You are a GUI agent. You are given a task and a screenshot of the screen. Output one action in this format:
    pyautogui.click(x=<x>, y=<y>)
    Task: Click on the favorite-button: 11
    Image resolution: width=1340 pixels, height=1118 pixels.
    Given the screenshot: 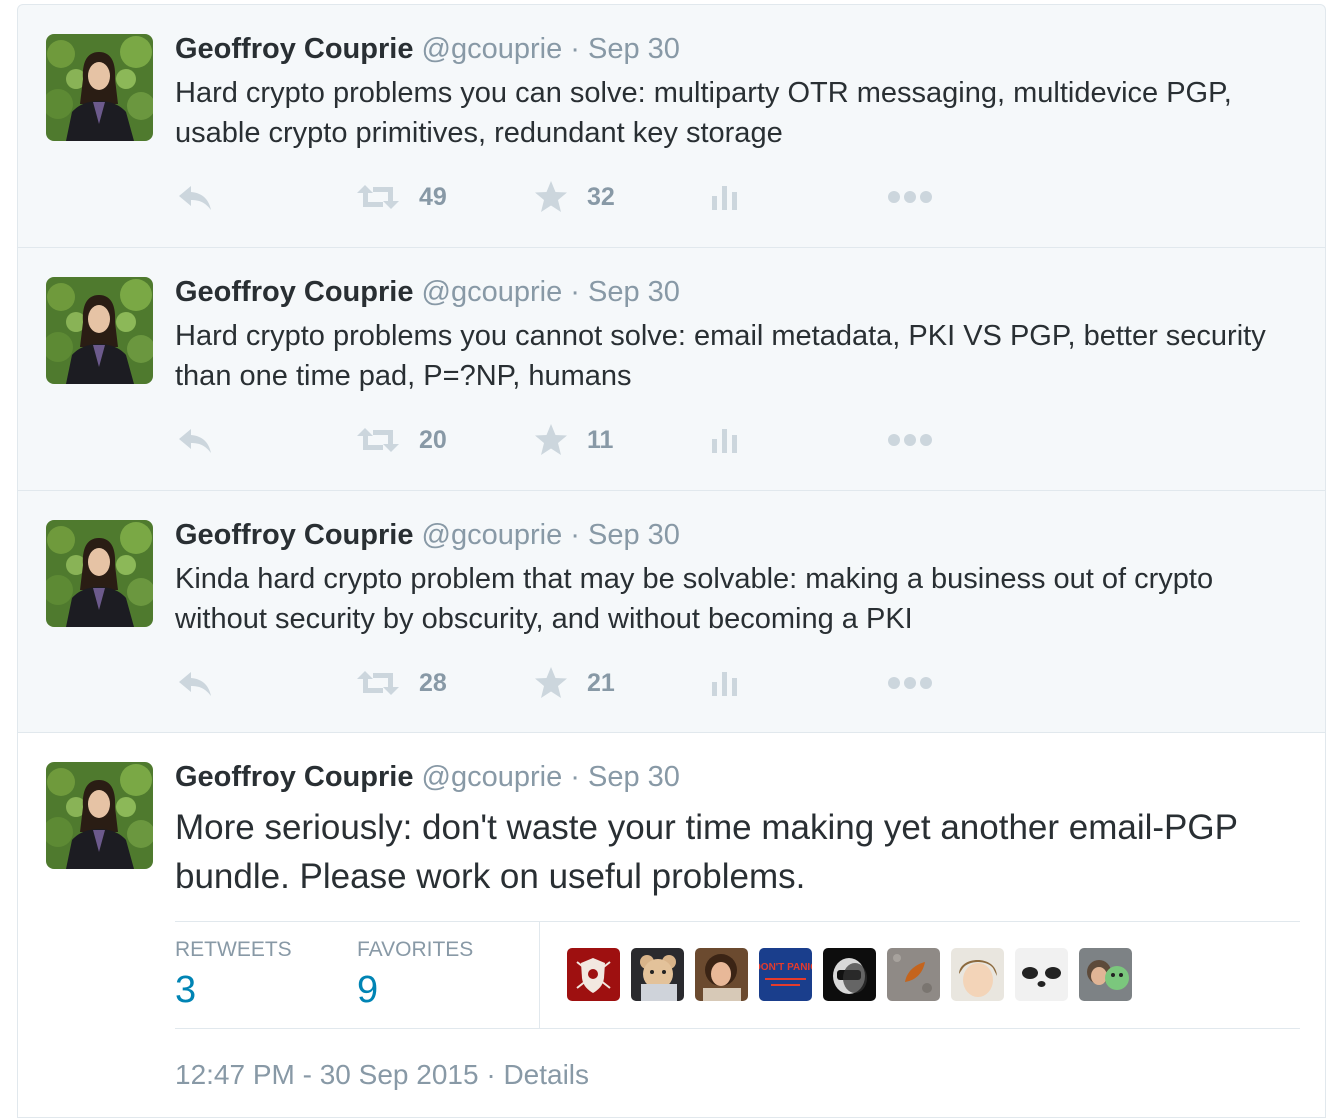 What is the action you would take?
    pyautogui.click(x=573, y=440)
    